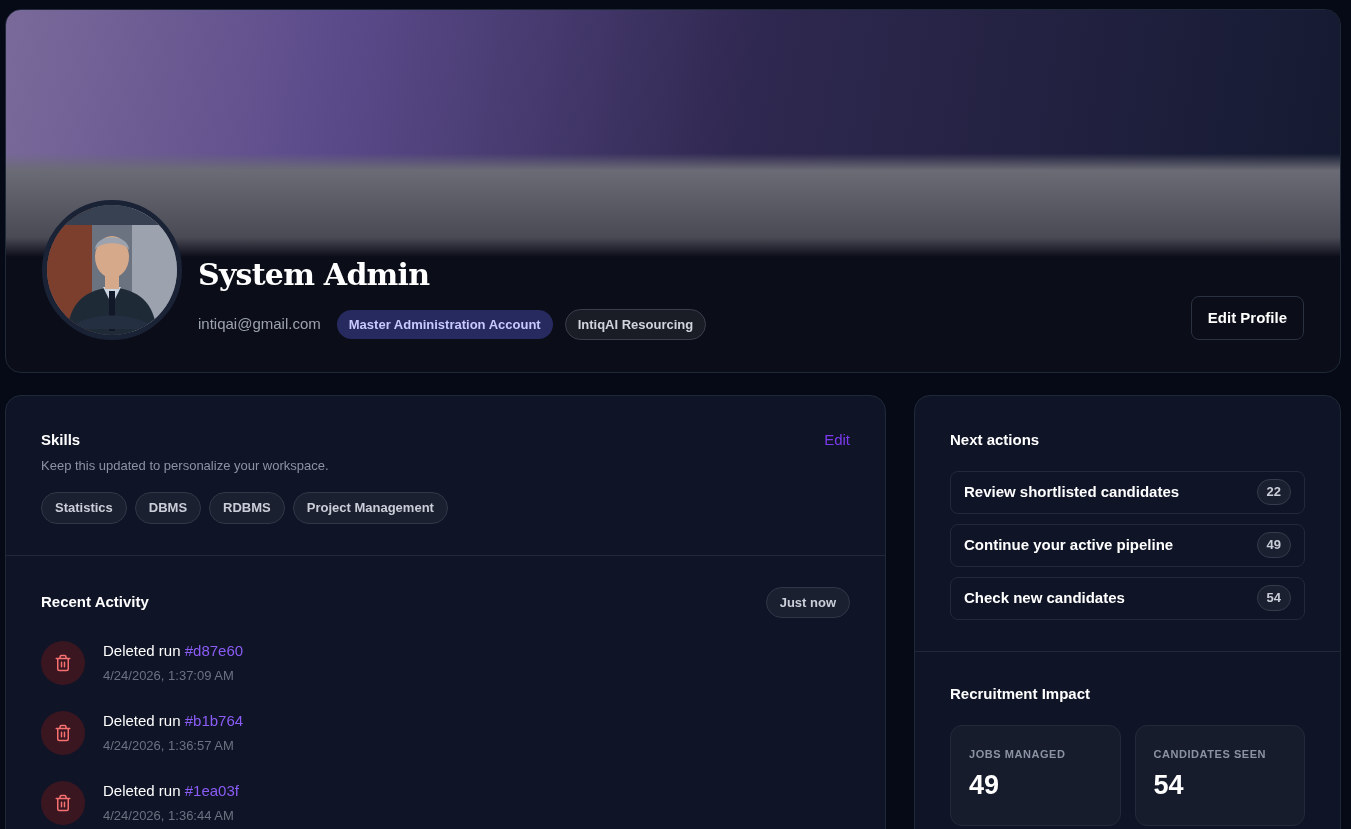 The image size is (1351, 829). Describe the element at coordinates (168, 508) in the screenshot. I see `skill-tag: DBMS` at that location.